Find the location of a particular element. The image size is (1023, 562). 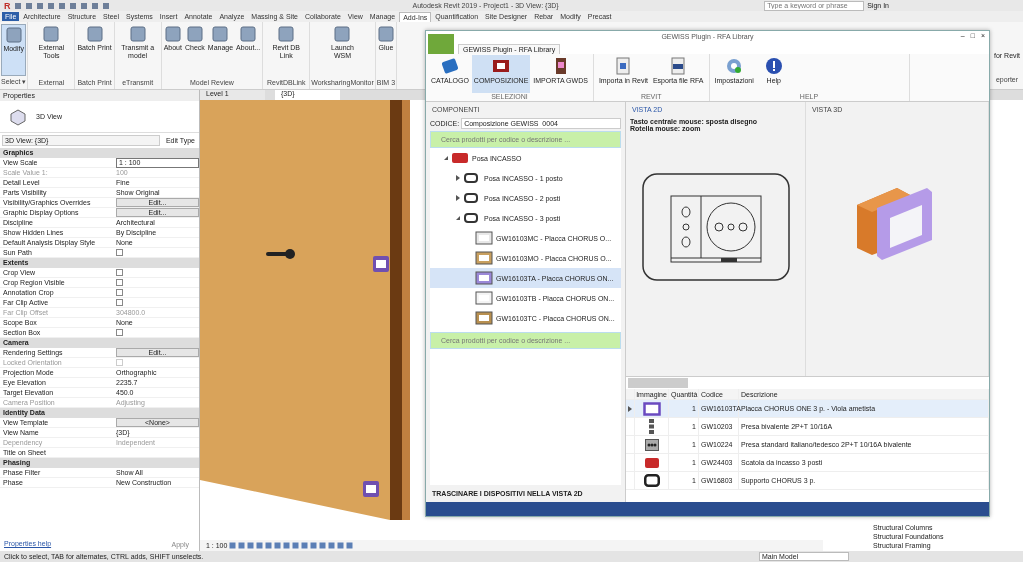

row-pointer-icon is located at coordinates (630, 408).